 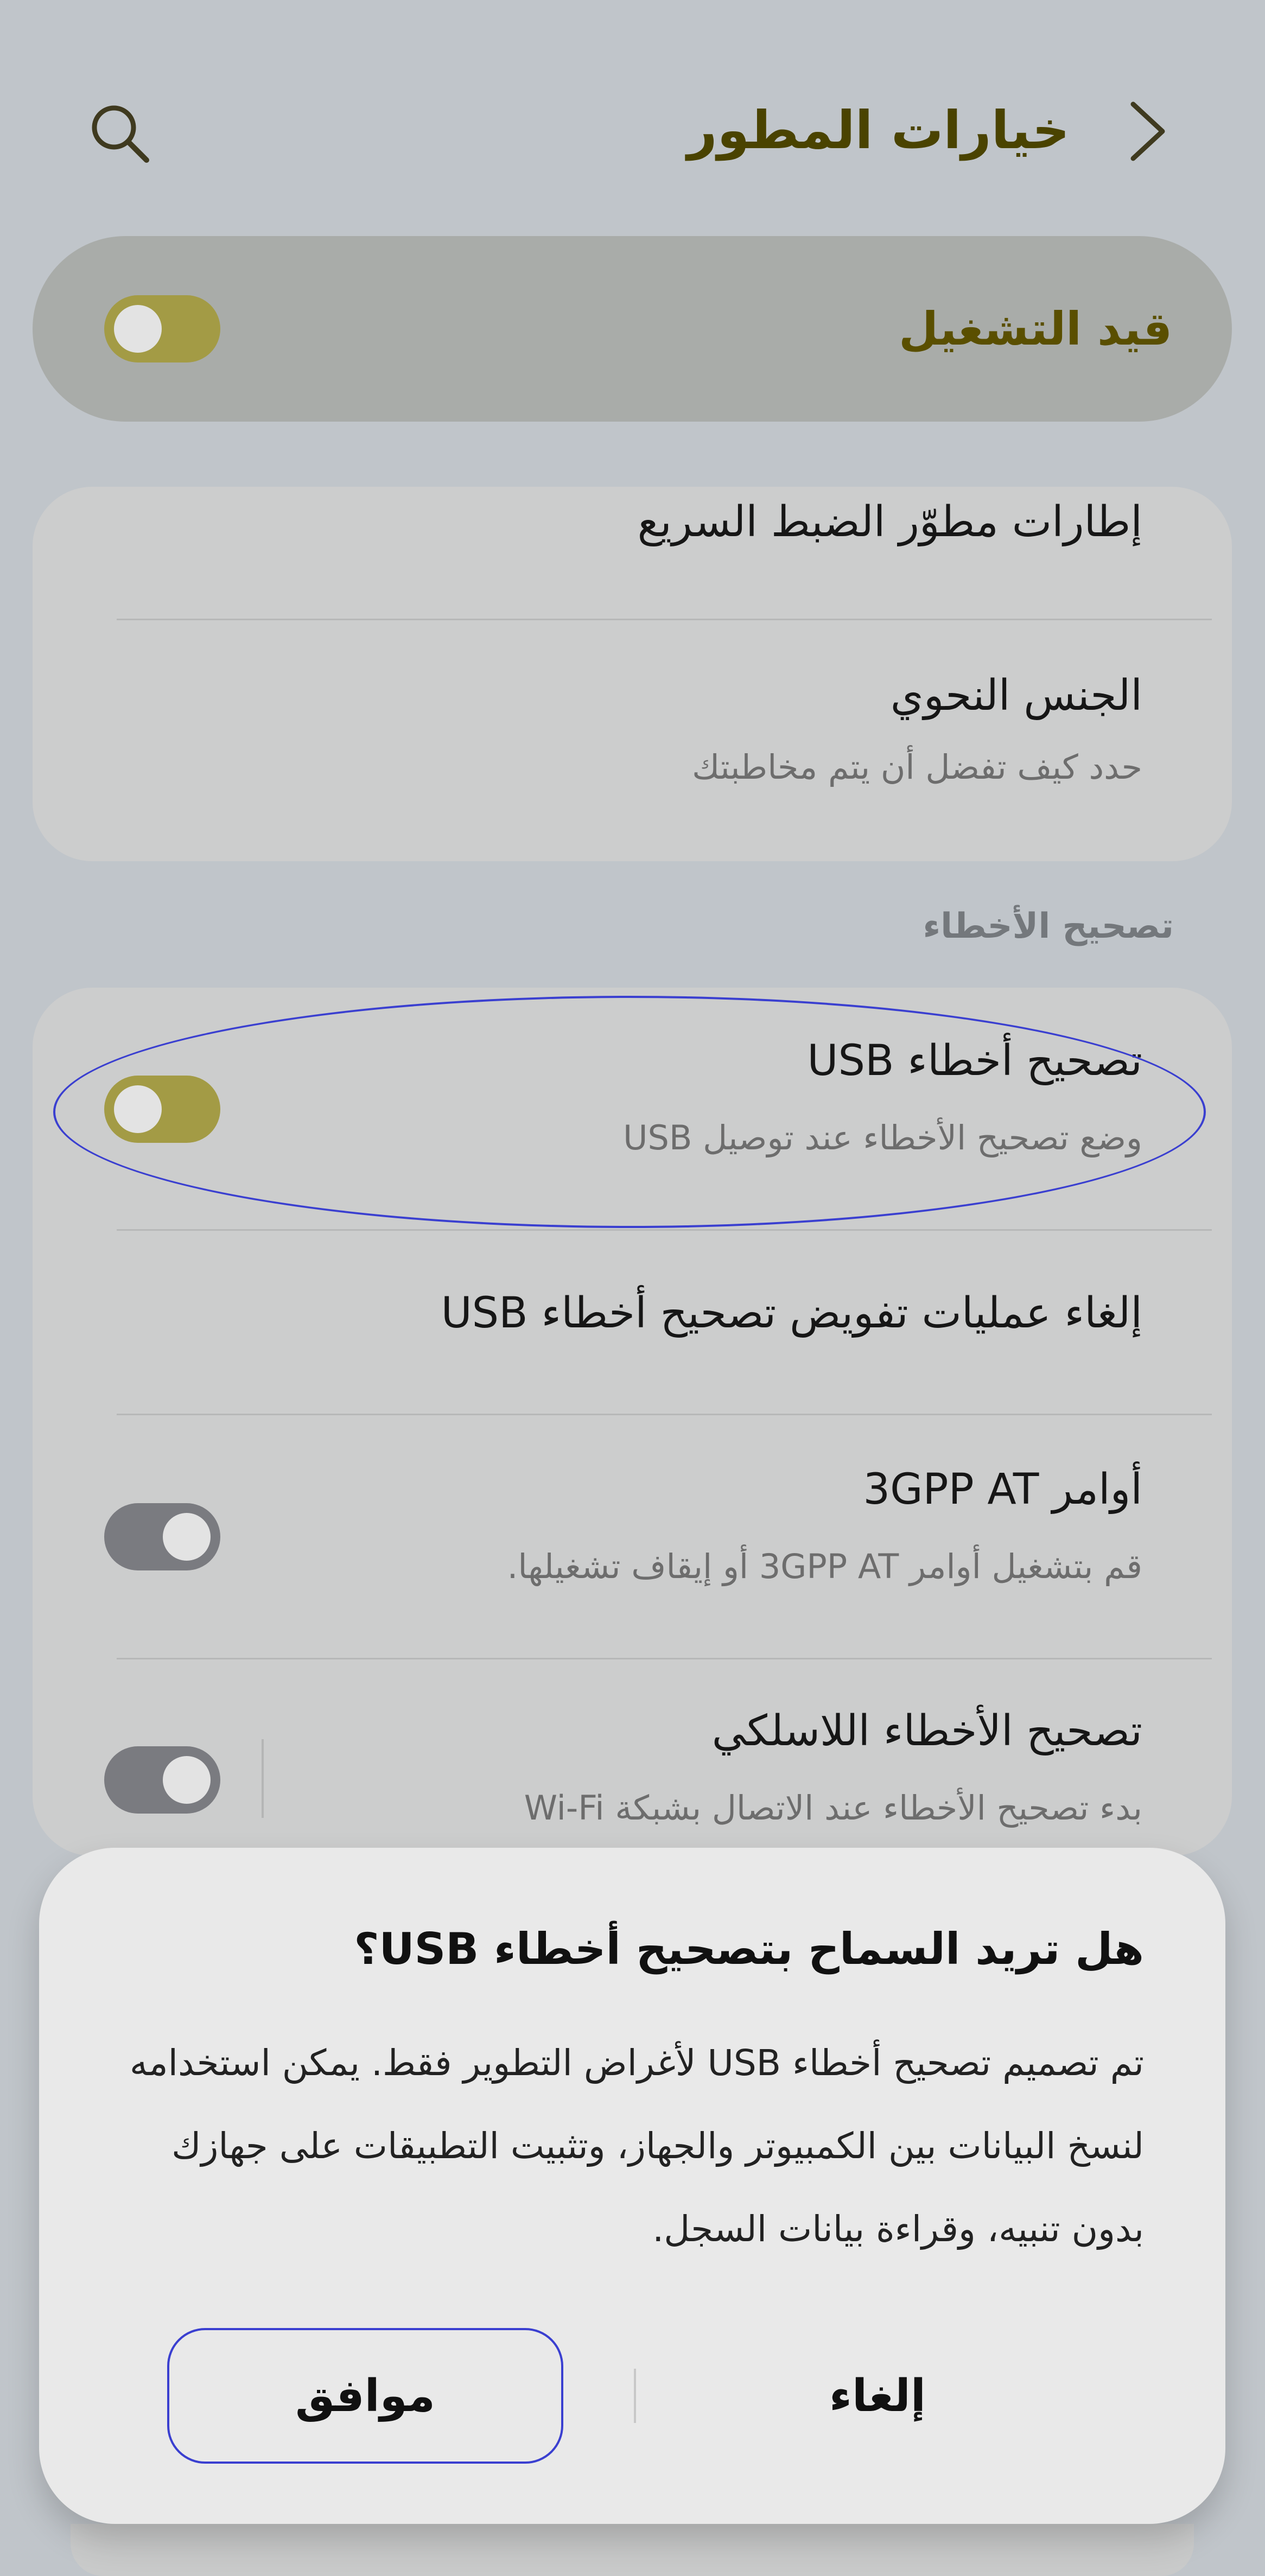 What do you see at coordinates (890, 522) in the screenshot?
I see `quick-settings-tiles-item: إطارات مطوّر الضبط السريع` at bounding box center [890, 522].